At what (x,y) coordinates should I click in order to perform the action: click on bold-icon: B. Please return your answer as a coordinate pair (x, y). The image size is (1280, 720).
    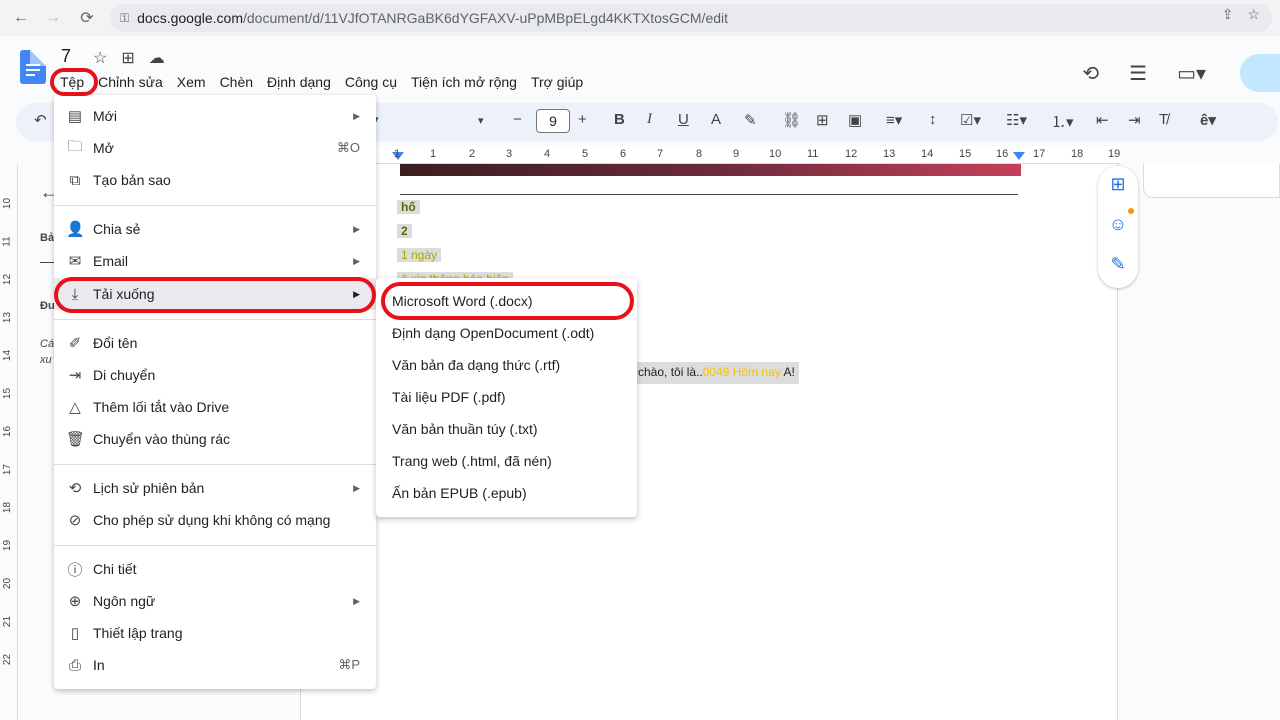
    Looking at the image, I should click on (619, 119).